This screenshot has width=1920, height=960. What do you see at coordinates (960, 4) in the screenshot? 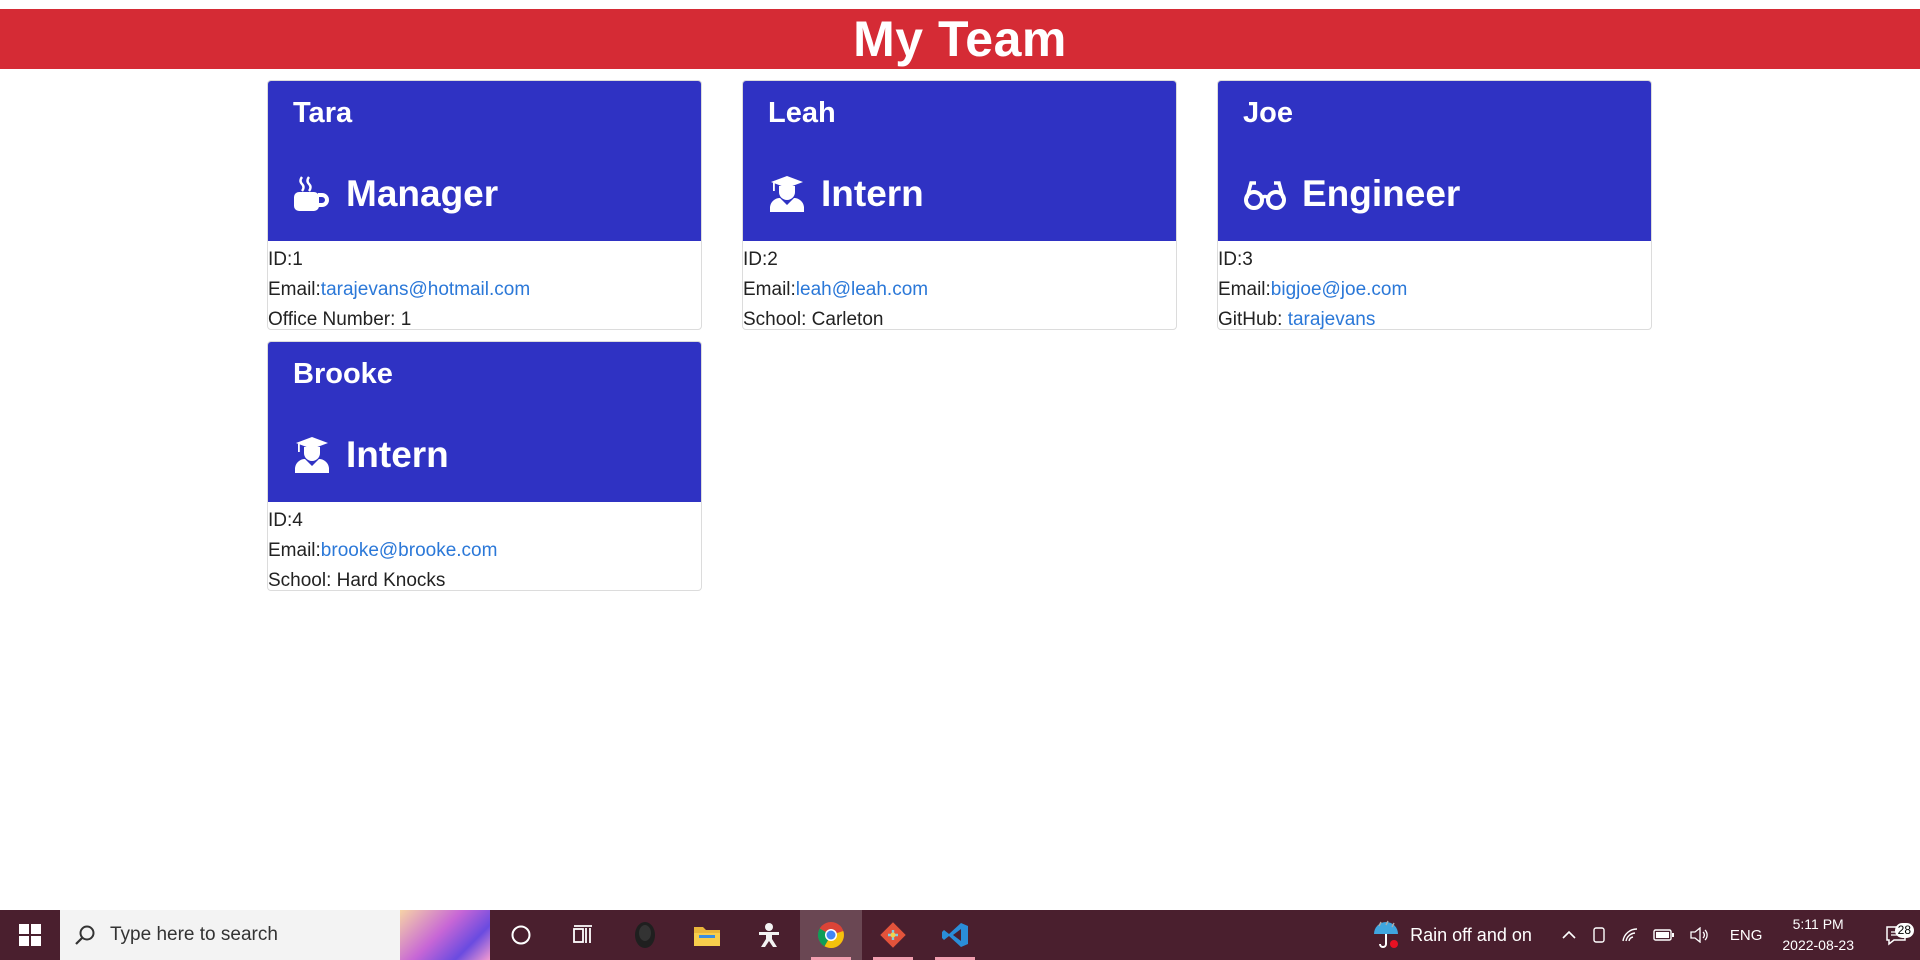
I see `top-strip` at bounding box center [960, 4].